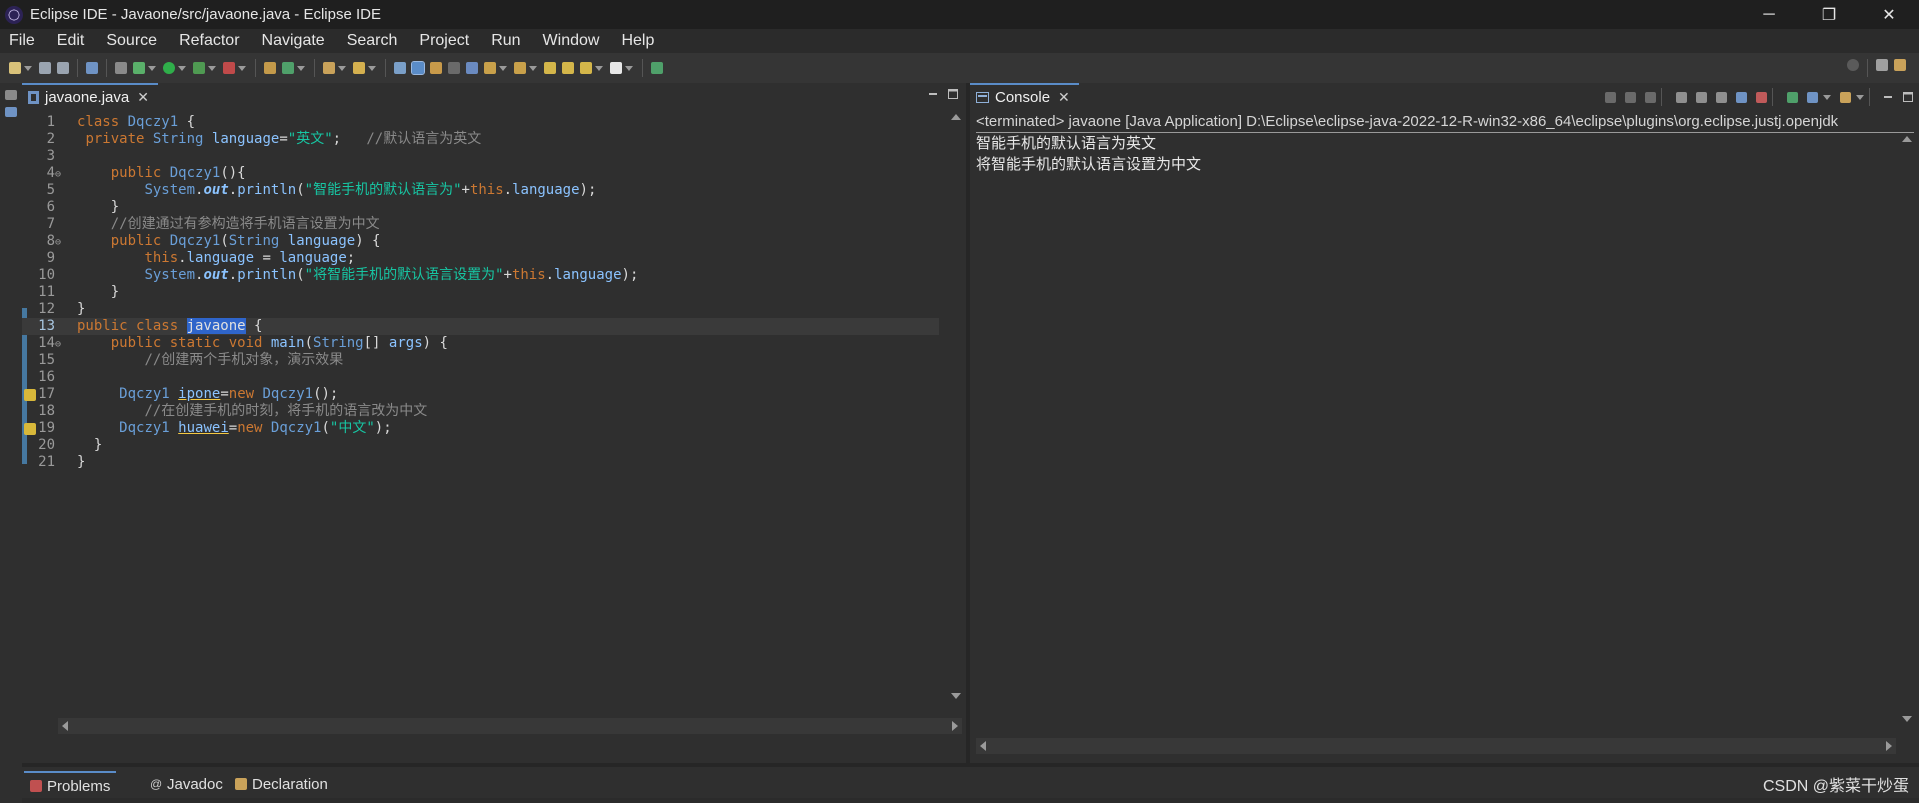  What do you see at coordinates (571, 41) in the screenshot?
I see `menu-window: Window` at bounding box center [571, 41].